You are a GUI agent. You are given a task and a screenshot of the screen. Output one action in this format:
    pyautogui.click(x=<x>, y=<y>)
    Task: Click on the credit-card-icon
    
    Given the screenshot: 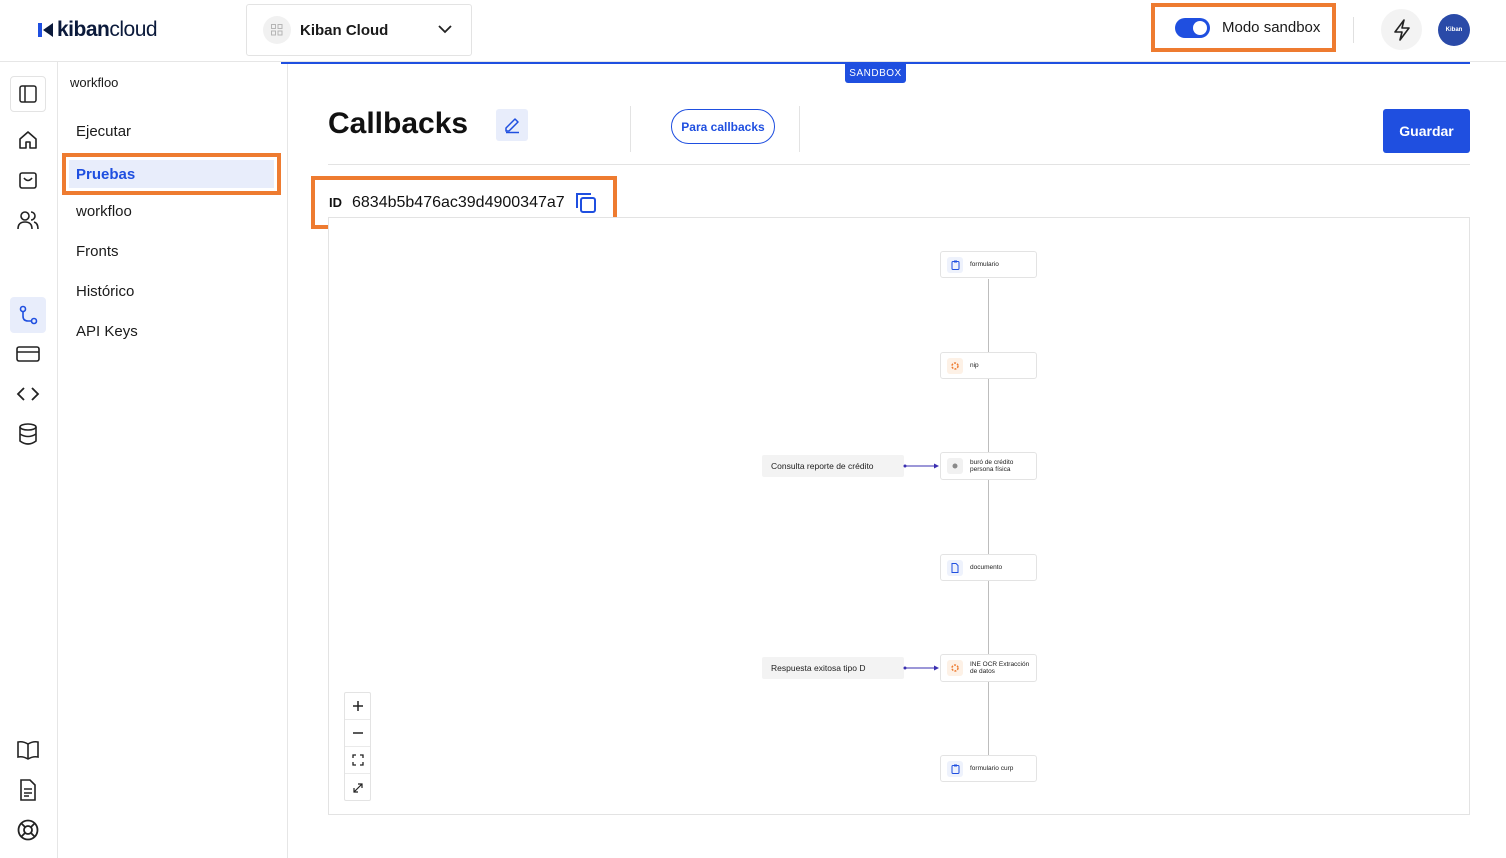 What is the action you would take?
    pyautogui.click(x=28, y=354)
    